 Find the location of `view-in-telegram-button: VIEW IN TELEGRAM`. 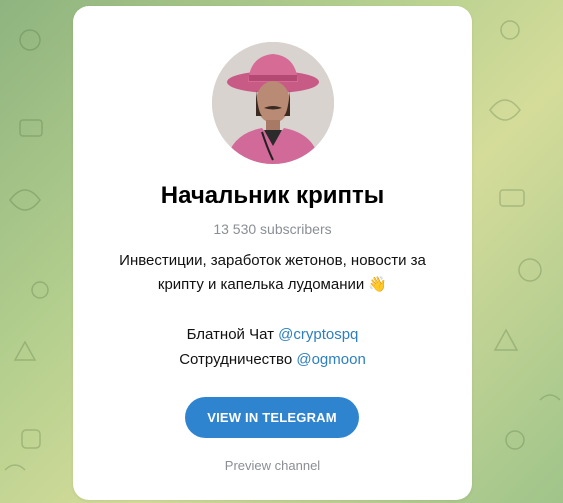

view-in-telegram-button: VIEW IN TELEGRAM is located at coordinates (272, 417).